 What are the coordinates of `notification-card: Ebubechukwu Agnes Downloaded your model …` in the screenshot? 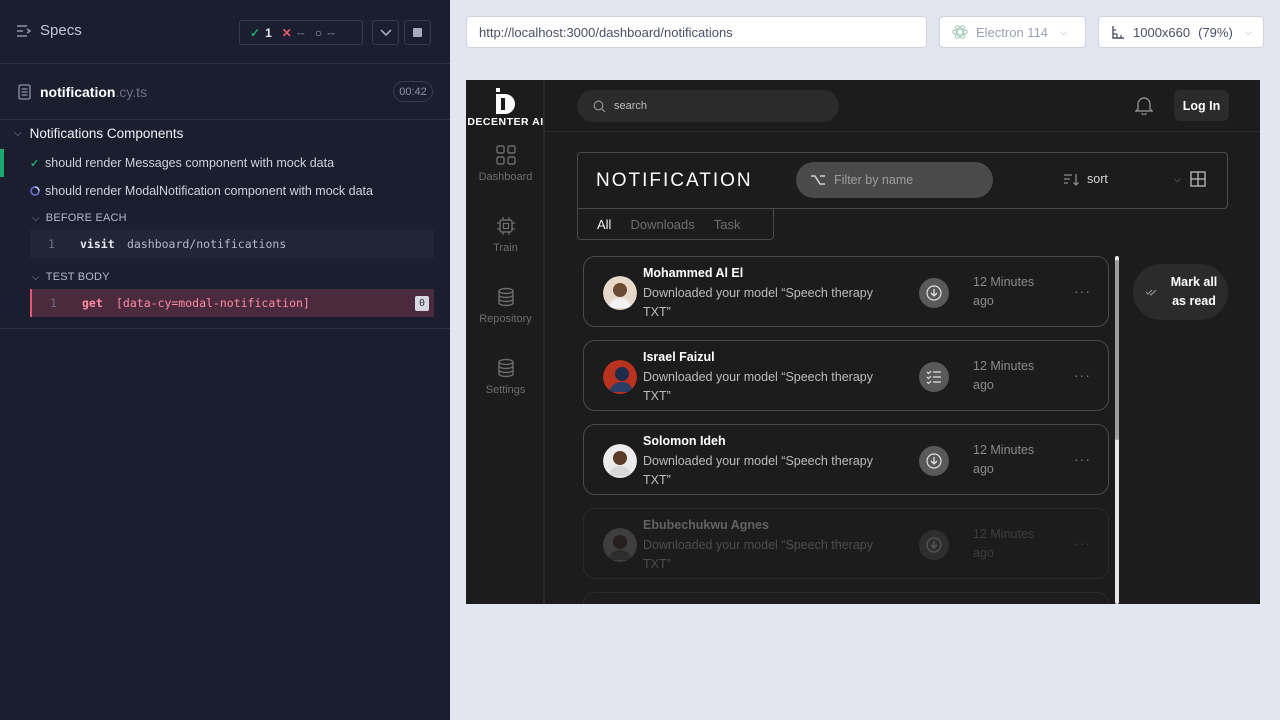 It's located at (846, 543).